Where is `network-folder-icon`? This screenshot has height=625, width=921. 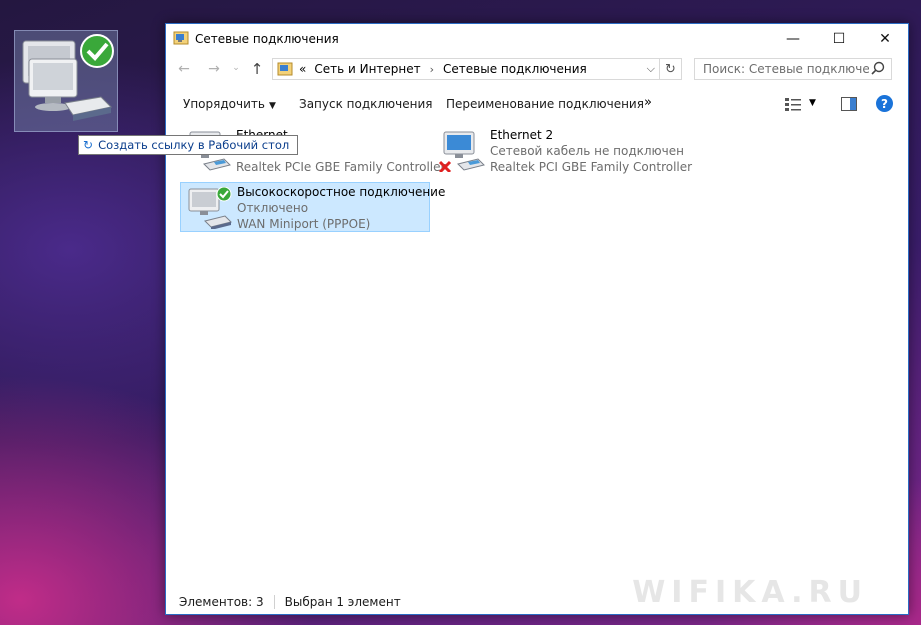 network-folder-icon is located at coordinates (181, 38).